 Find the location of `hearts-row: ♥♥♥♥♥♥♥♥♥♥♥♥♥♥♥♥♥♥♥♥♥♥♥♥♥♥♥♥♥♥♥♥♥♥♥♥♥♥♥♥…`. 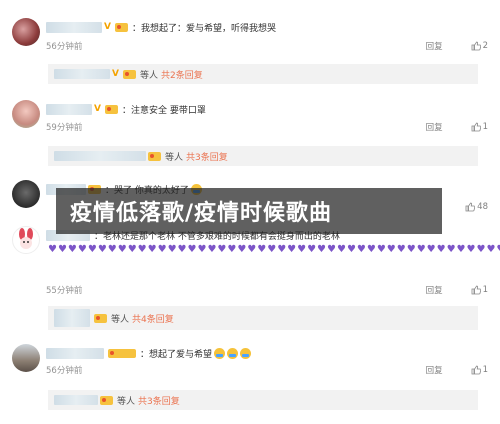

hearts-row: ♥♥♥♥♥♥♥♥♥♥♥♥♥♥♥♥♥♥♥♥♥♥♥♥♥♥♥♥♥♥♥♥♥♥♥♥♥♥♥♥… is located at coordinates (274, 249).